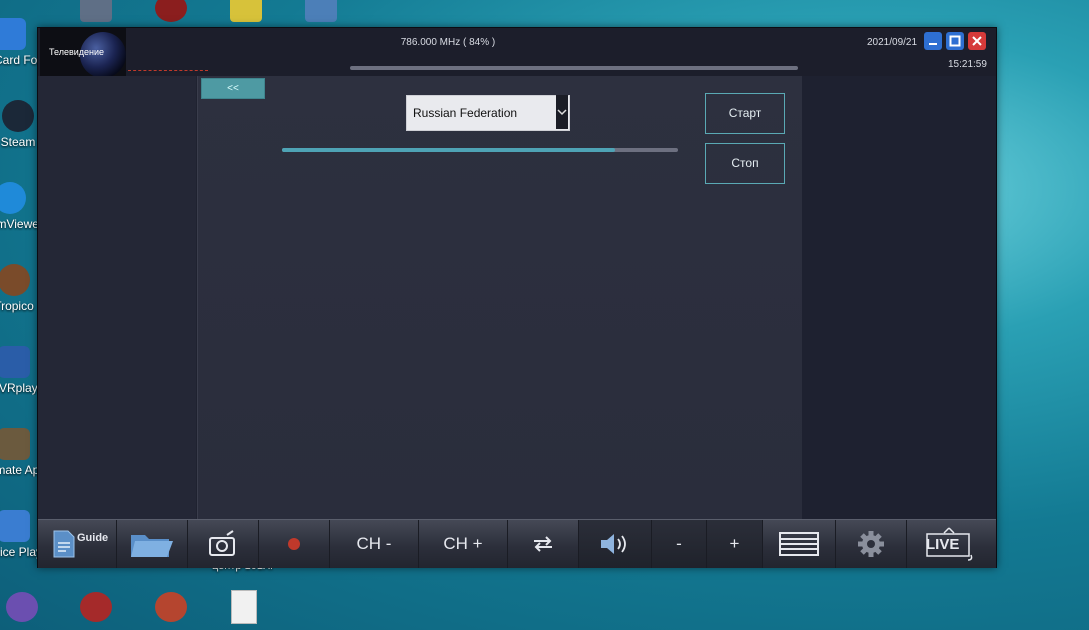 This screenshot has width=1089, height=630. Describe the element at coordinates (233, 88) in the screenshot. I see `collapse-button: <<` at that location.